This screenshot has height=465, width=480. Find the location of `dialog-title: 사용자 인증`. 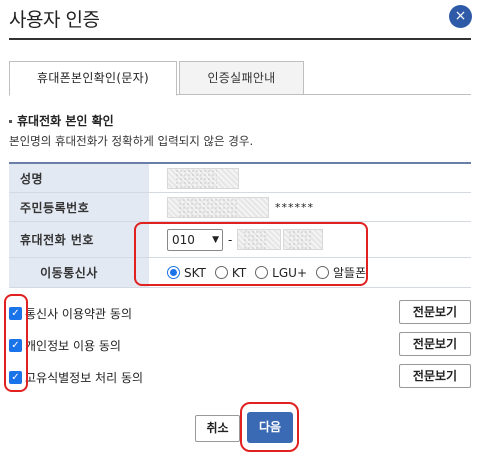

dialog-title: 사용자 인증 is located at coordinates (54, 20).